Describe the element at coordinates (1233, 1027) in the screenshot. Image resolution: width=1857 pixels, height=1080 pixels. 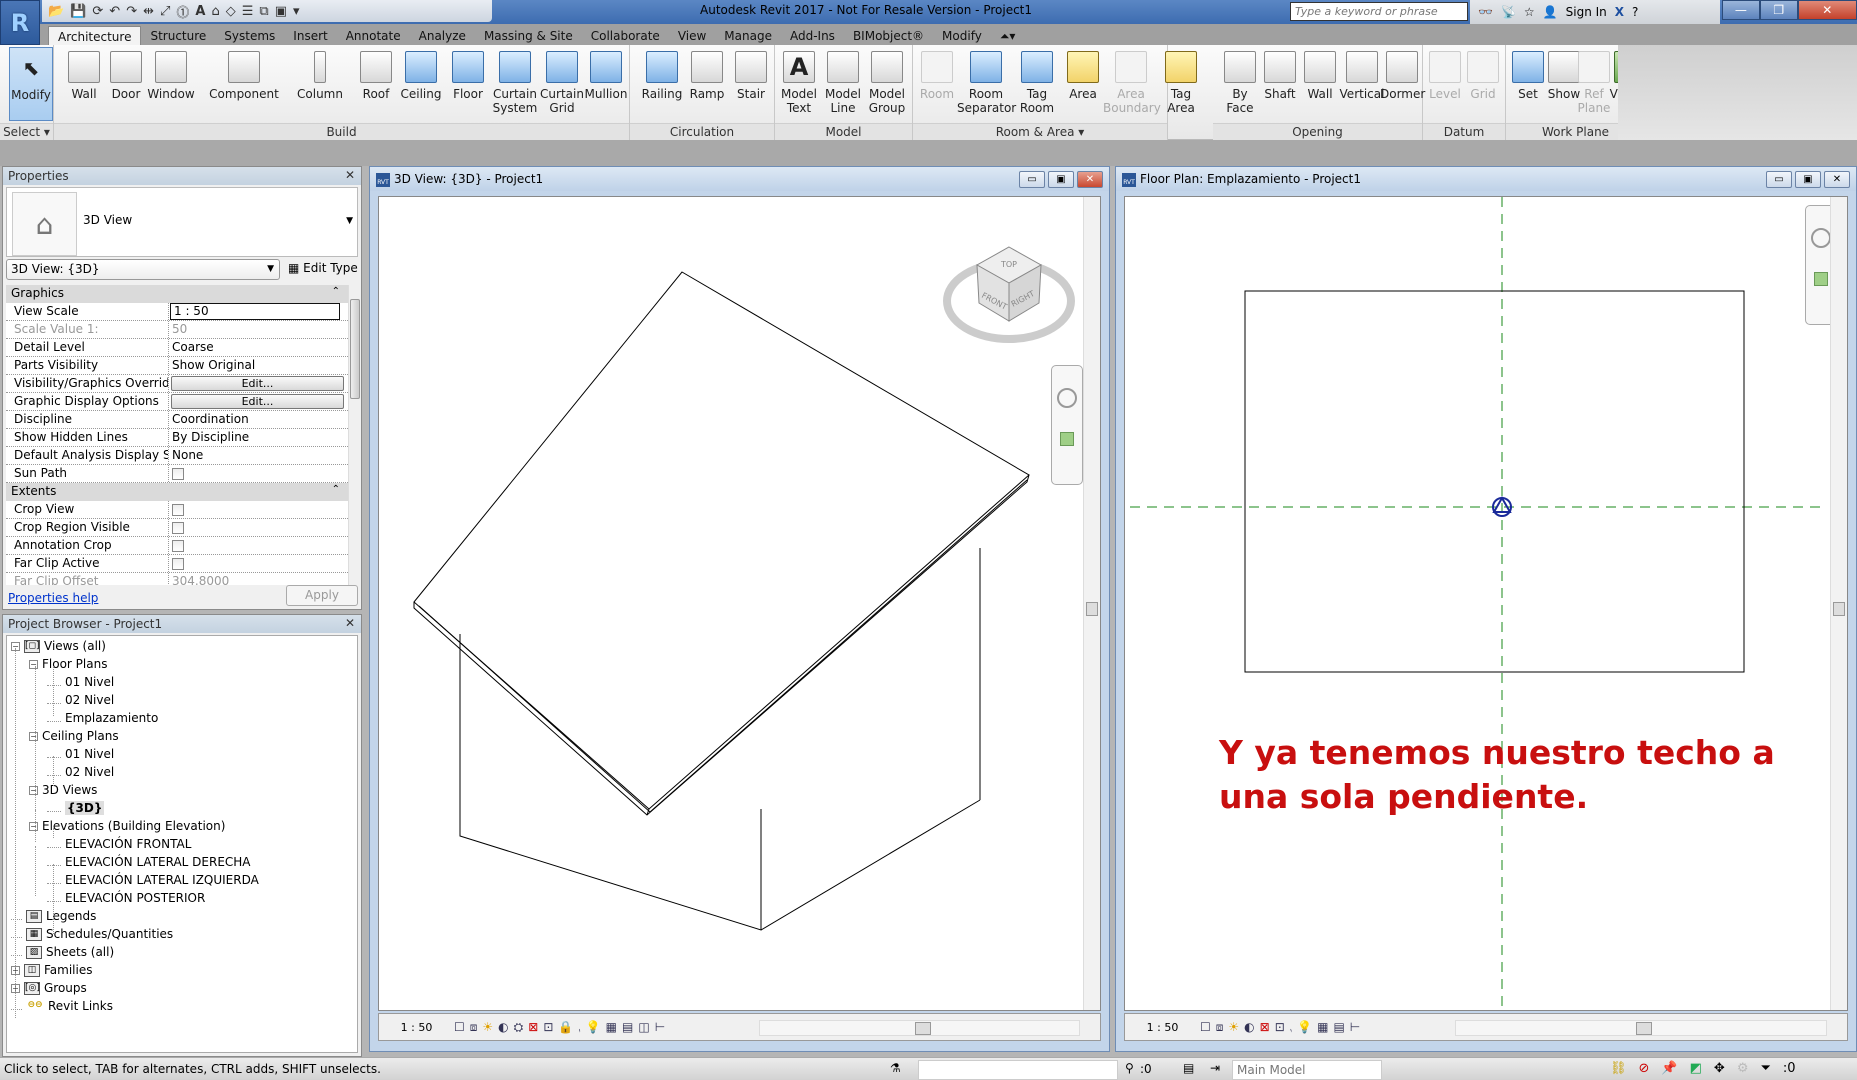
I see `sun-path-off-icon: ☀` at that location.